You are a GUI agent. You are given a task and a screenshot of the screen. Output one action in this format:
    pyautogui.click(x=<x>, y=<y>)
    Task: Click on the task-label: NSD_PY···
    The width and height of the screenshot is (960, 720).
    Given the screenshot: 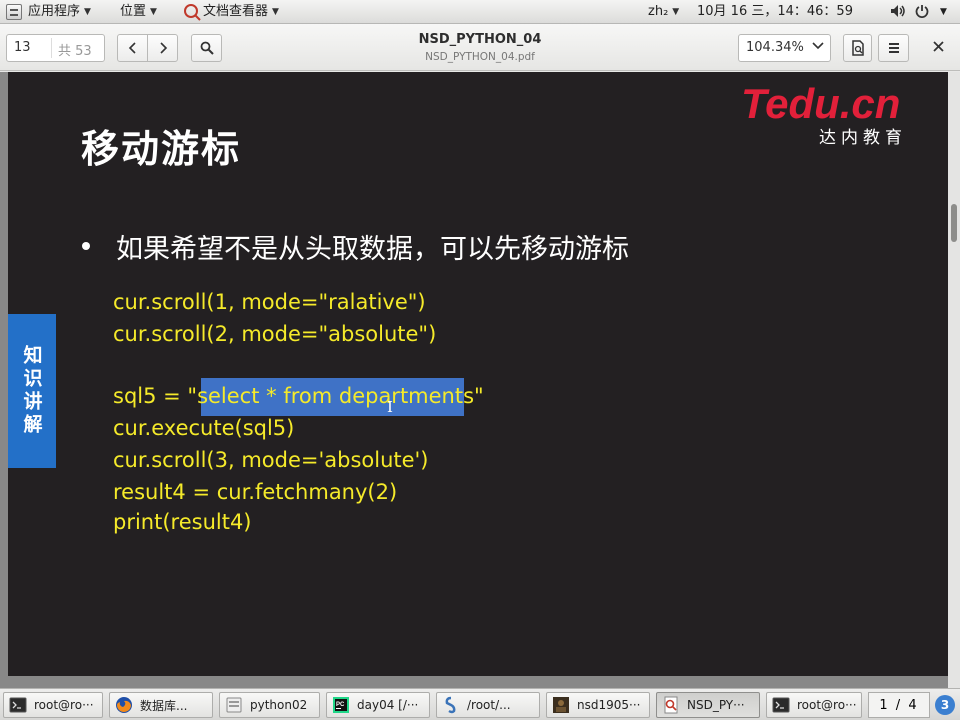 What is the action you would take?
    pyautogui.click(x=716, y=705)
    